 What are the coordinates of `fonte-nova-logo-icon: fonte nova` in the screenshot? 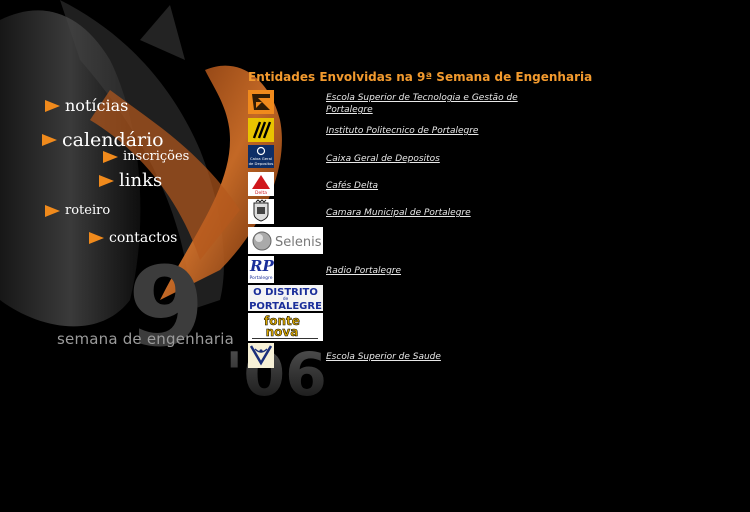 It's located at (285, 327).